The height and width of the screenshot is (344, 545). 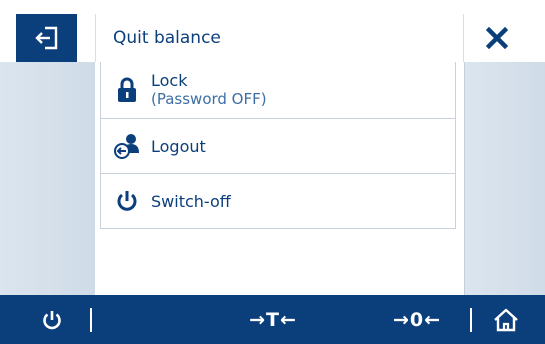 What do you see at coordinates (279, 38) in the screenshot?
I see `page-title: Quit balance` at bounding box center [279, 38].